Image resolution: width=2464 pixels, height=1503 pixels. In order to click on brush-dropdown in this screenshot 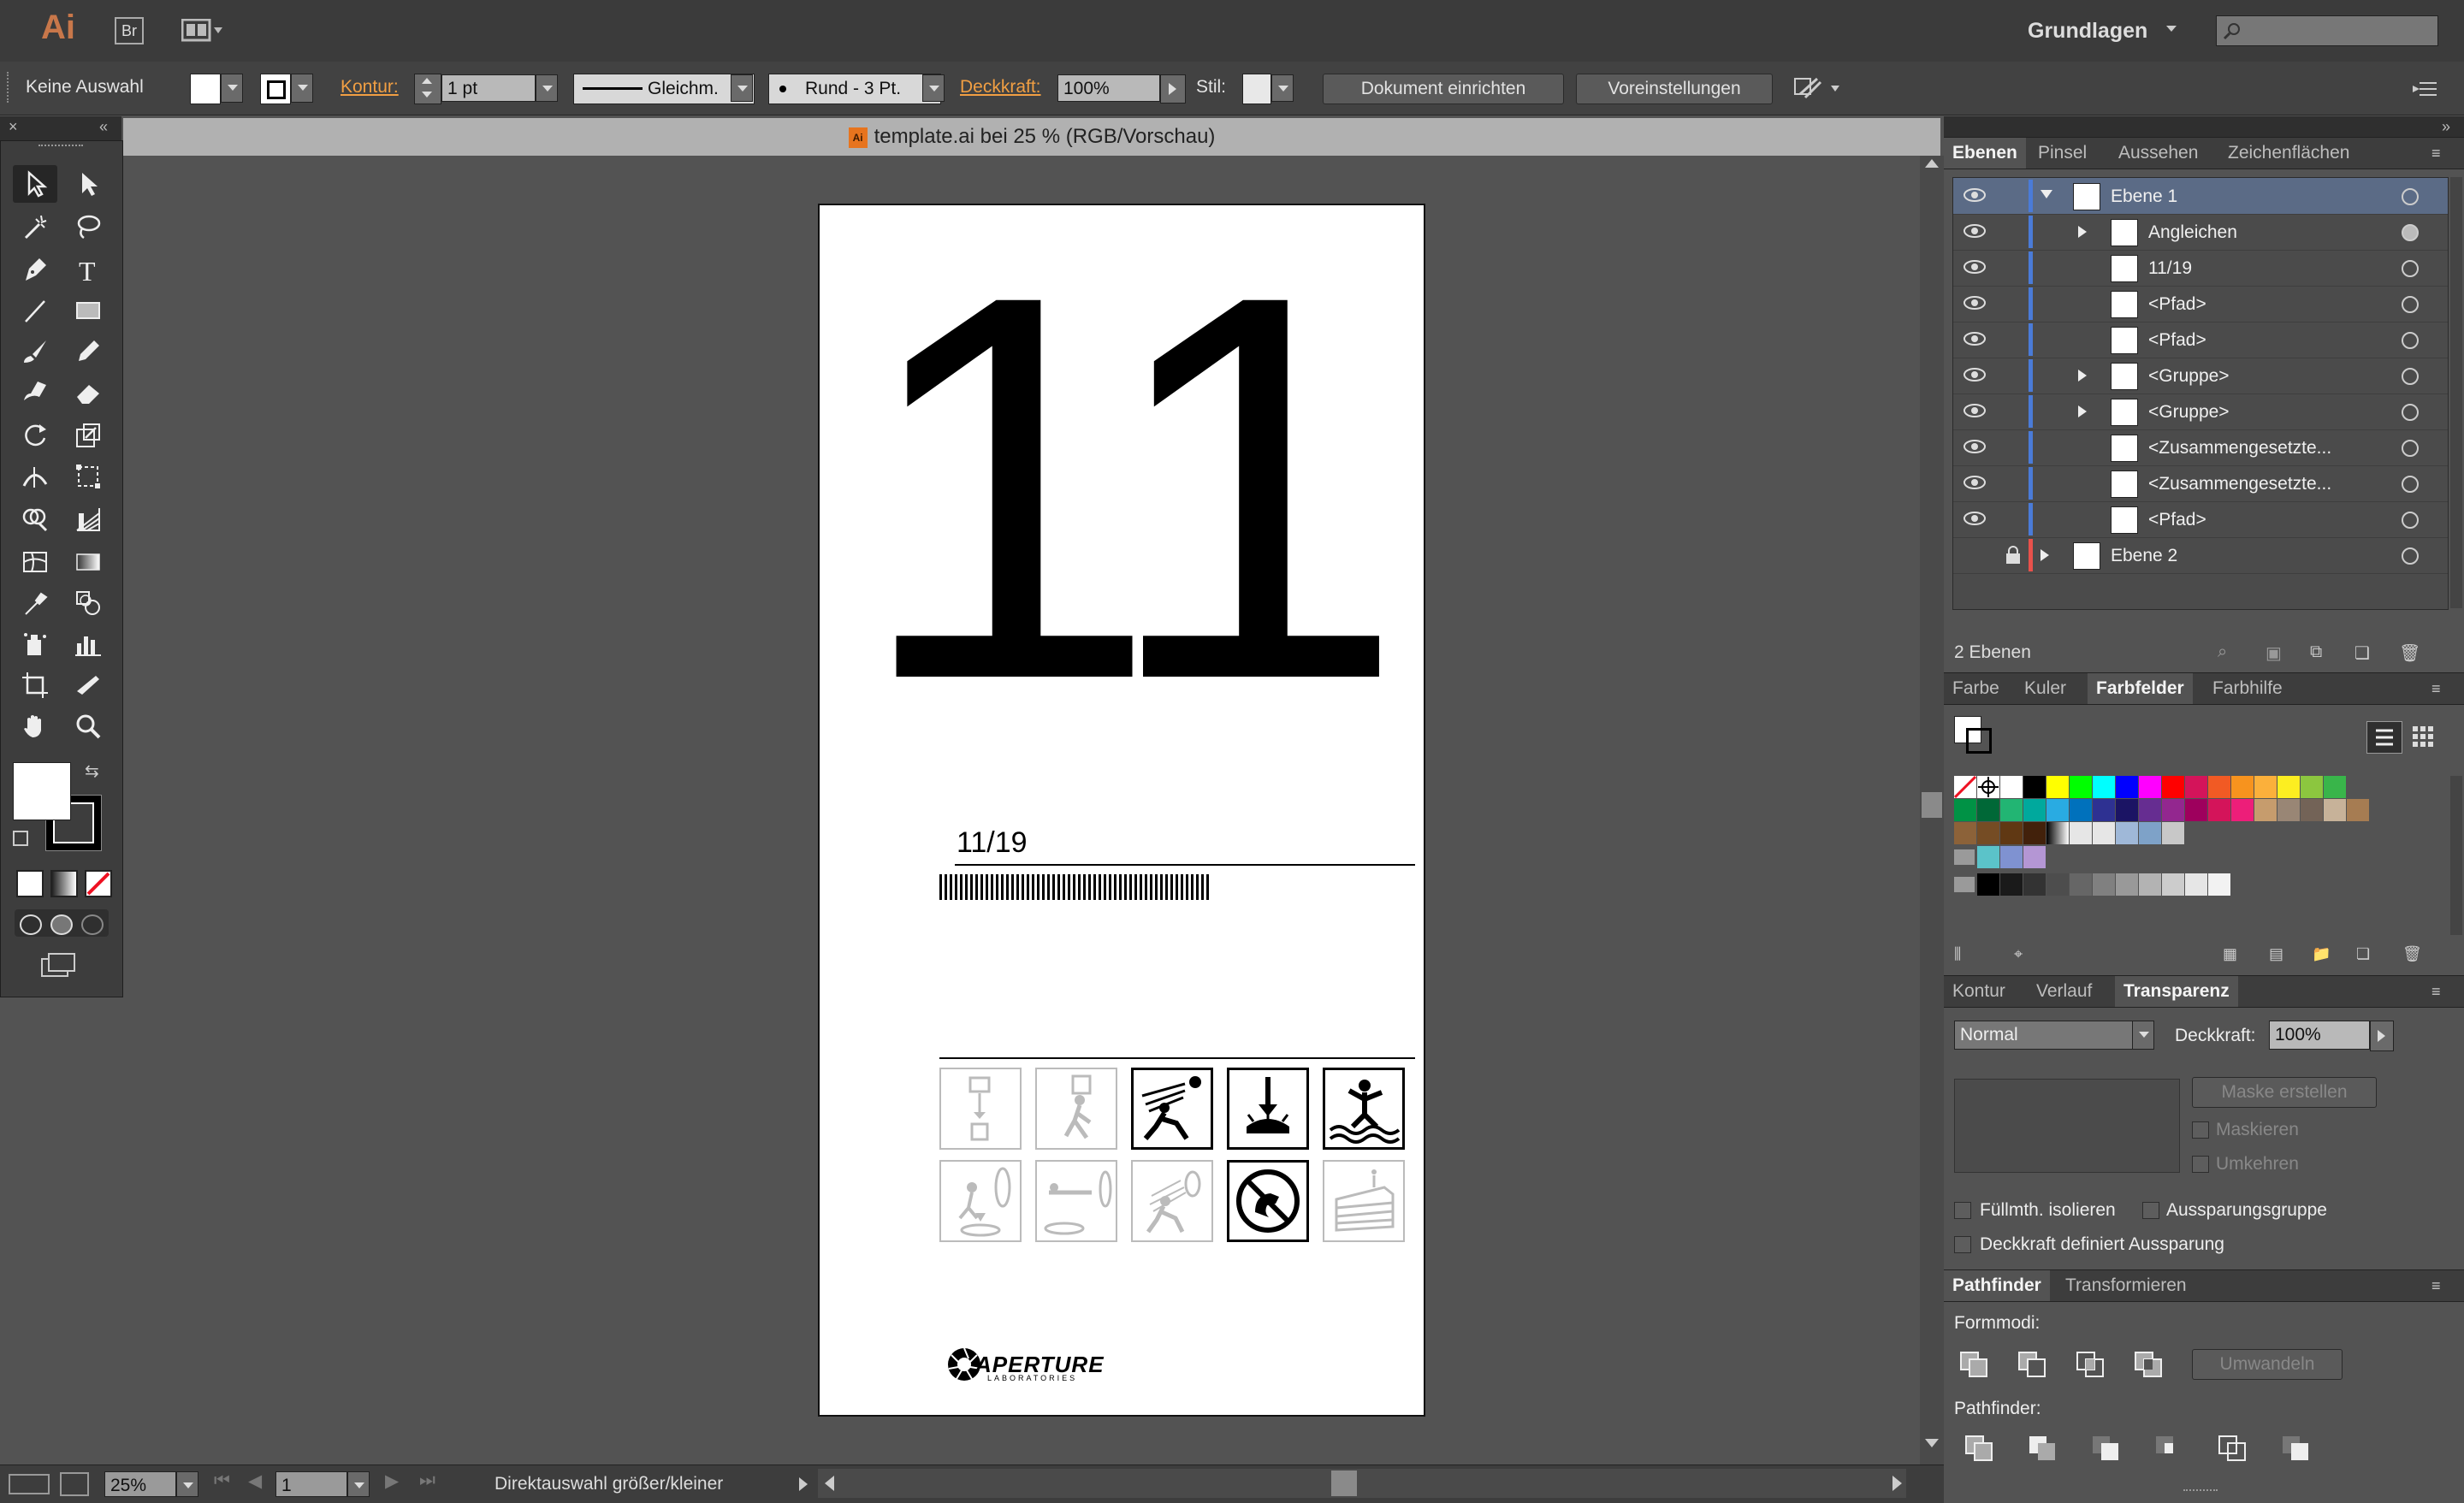, I will do `click(933, 88)`.